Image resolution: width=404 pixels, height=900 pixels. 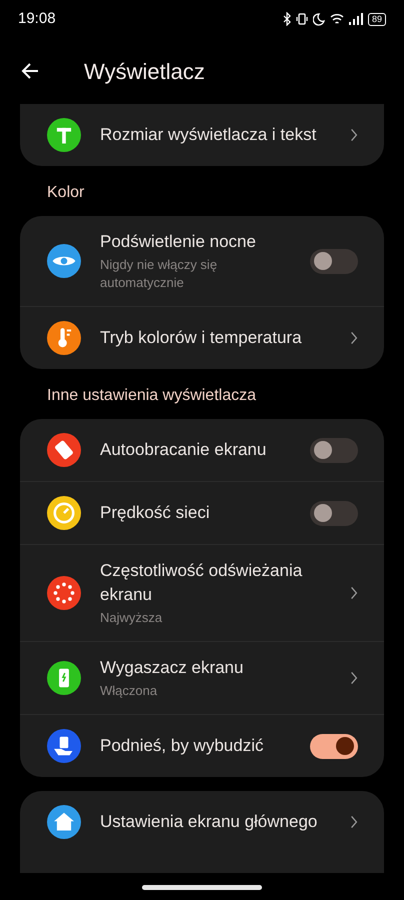 What do you see at coordinates (195, 513) in the screenshot?
I see `setting-title: Prędkość sieci` at bounding box center [195, 513].